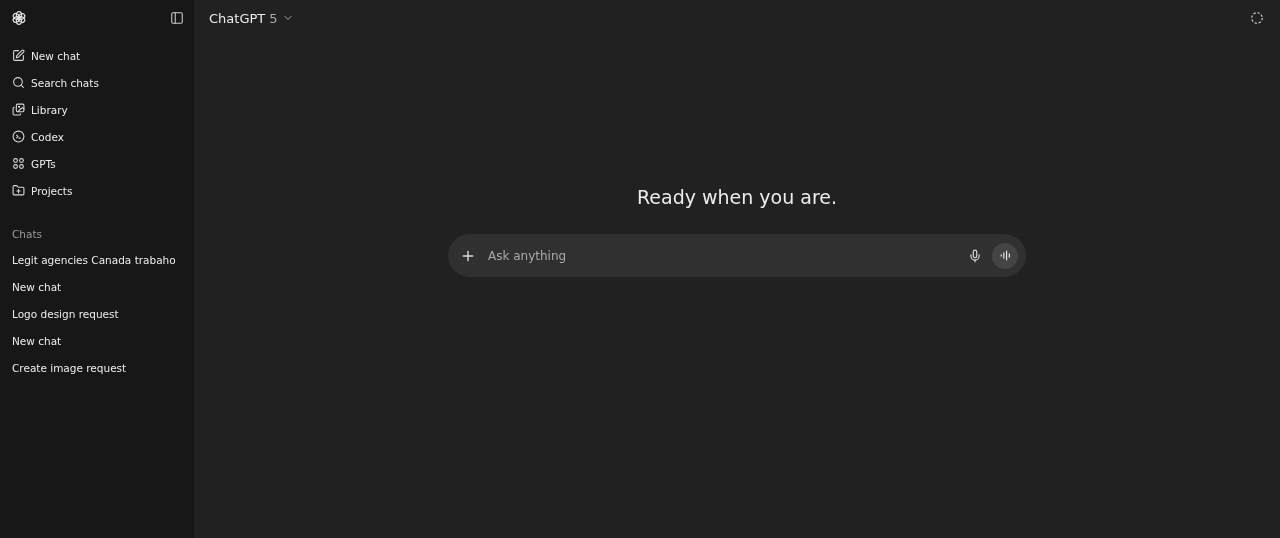 The width and height of the screenshot is (1280, 538). What do you see at coordinates (65, 82) in the screenshot?
I see `sidebar-item-label: Search chats` at bounding box center [65, 82].